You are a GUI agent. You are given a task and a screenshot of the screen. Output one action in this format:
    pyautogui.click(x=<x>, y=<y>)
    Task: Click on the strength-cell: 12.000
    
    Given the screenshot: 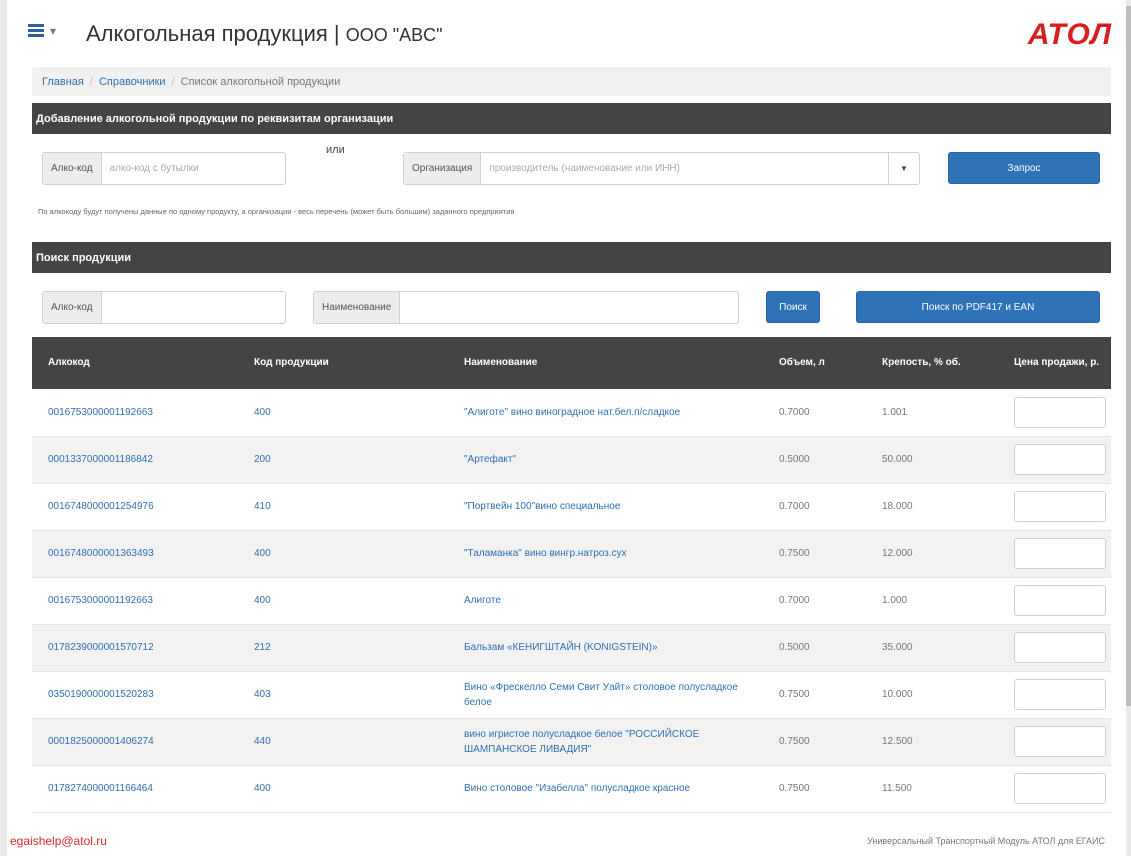 What is the action you would take?
    pyautogui.click(x=897, y=553)
    